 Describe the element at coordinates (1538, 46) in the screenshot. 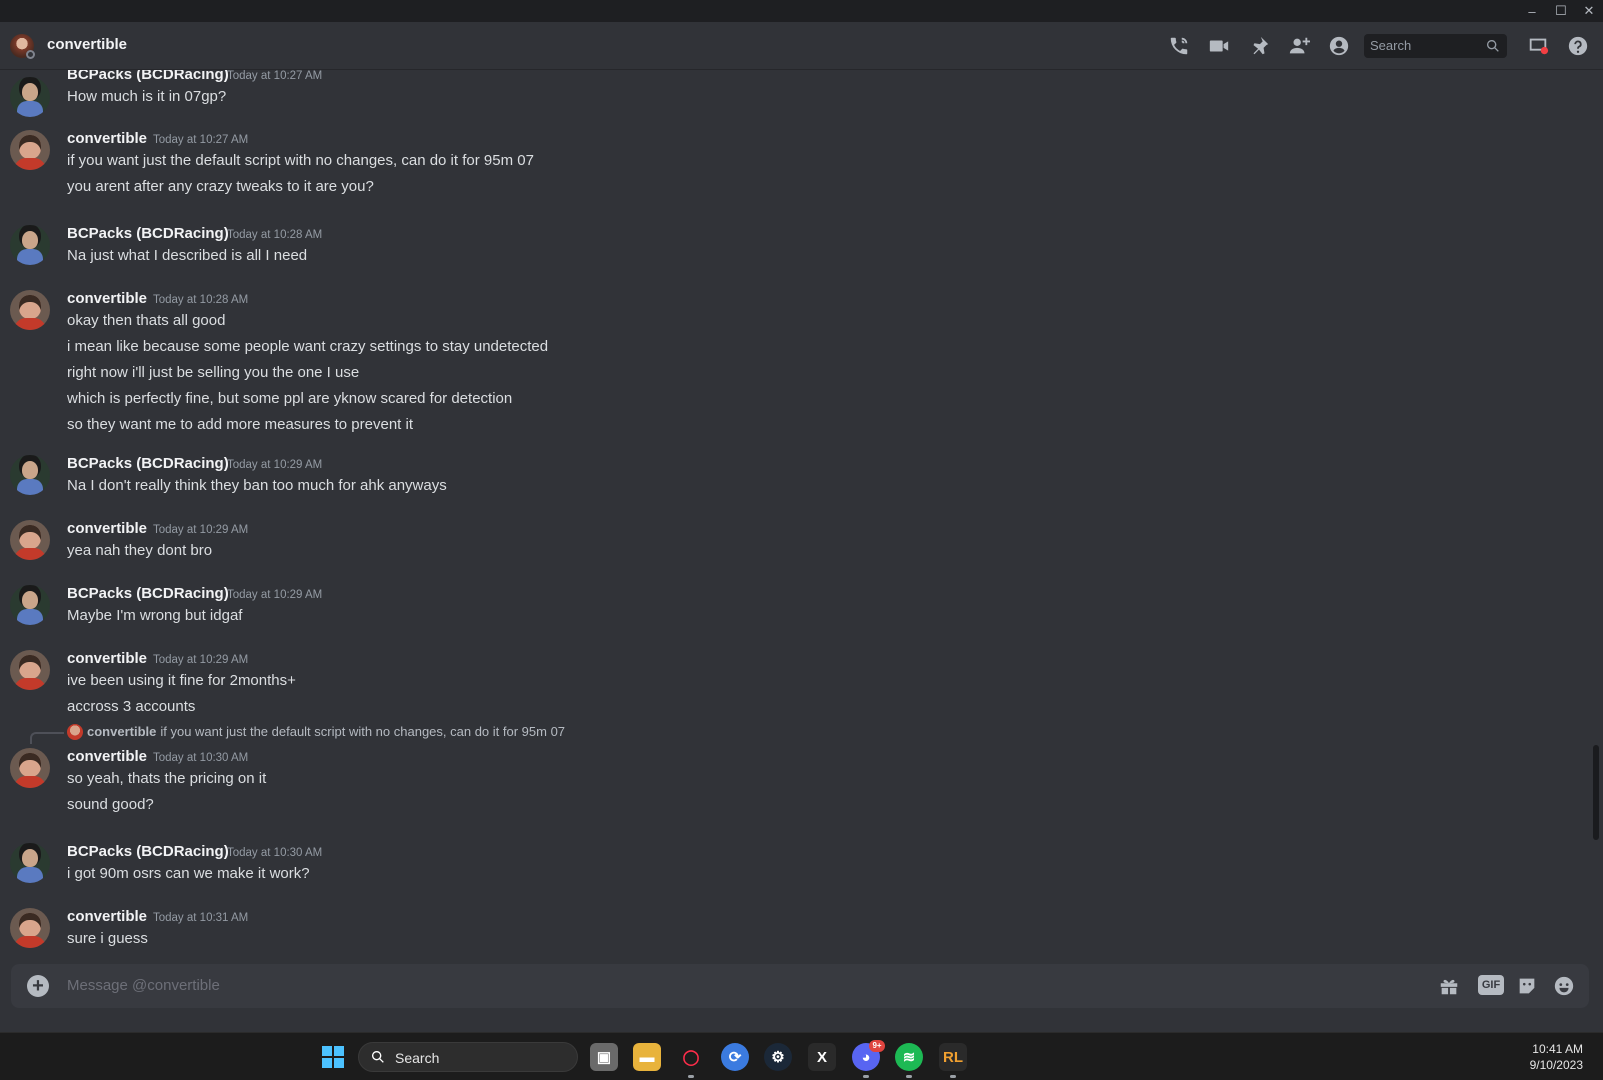

I see `inbox-icon` at that location.